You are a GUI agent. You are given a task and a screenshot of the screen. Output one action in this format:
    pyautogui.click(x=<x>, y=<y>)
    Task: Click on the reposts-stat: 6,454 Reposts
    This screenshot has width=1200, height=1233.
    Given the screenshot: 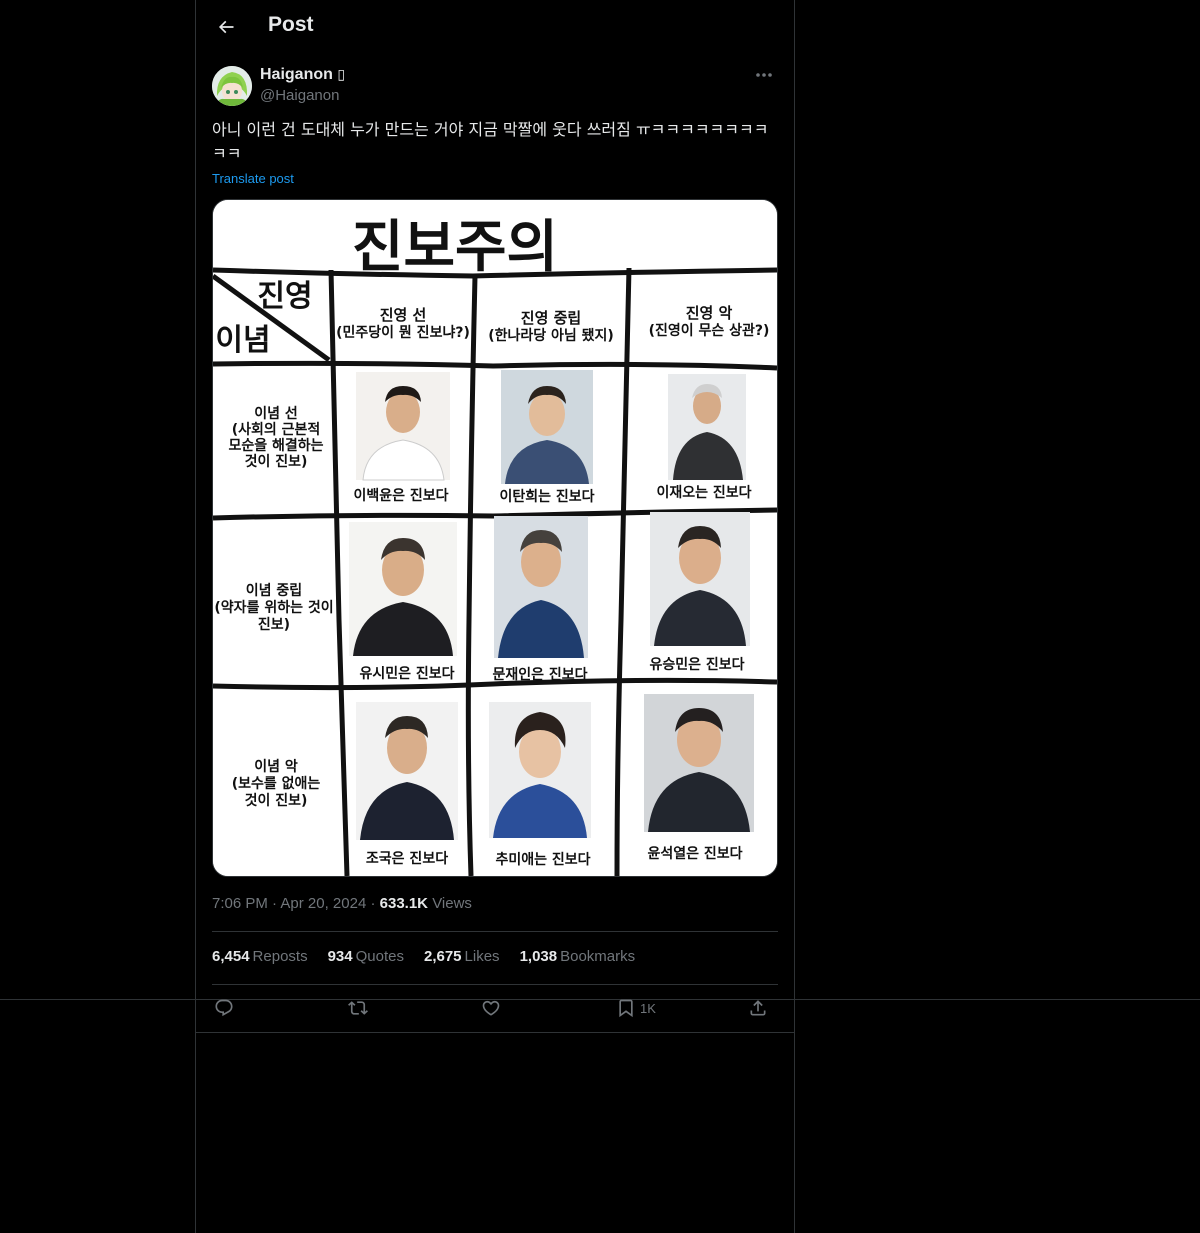 What is the action you would take?
    pyautogui.click(x=260, y=956)
    